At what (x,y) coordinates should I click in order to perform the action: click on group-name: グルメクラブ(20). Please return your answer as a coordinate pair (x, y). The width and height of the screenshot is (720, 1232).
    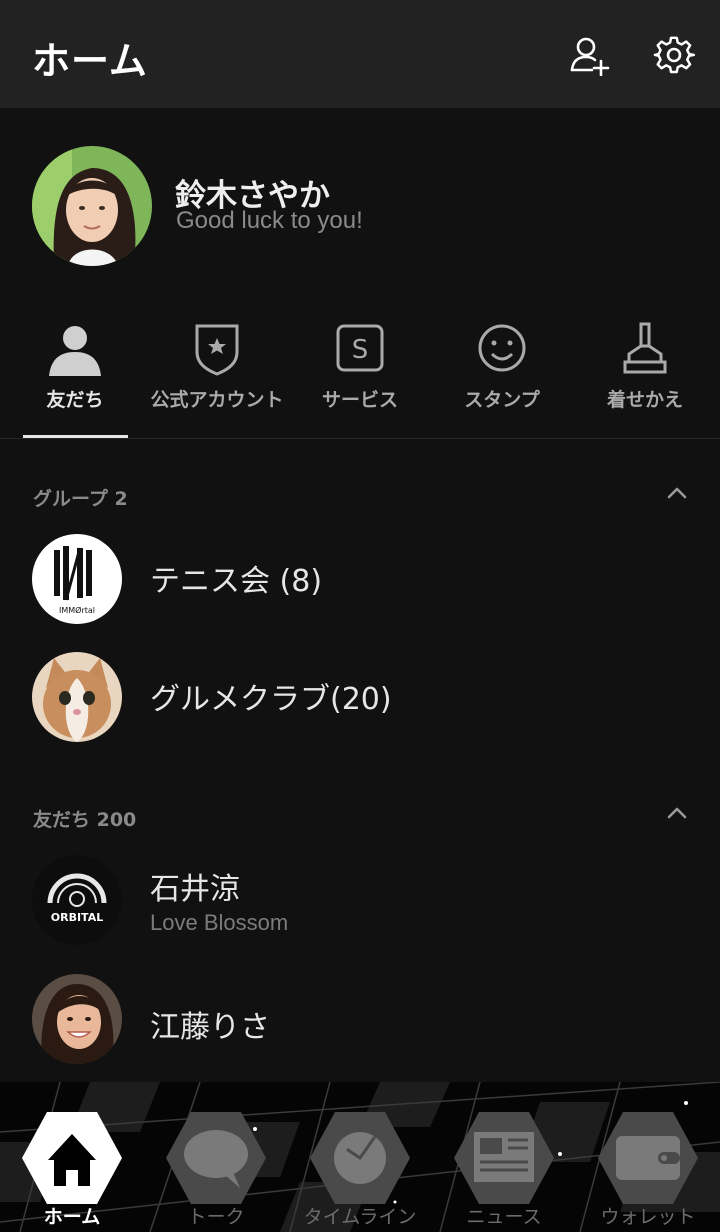
    Looking at the image, I should click on (271, 699).